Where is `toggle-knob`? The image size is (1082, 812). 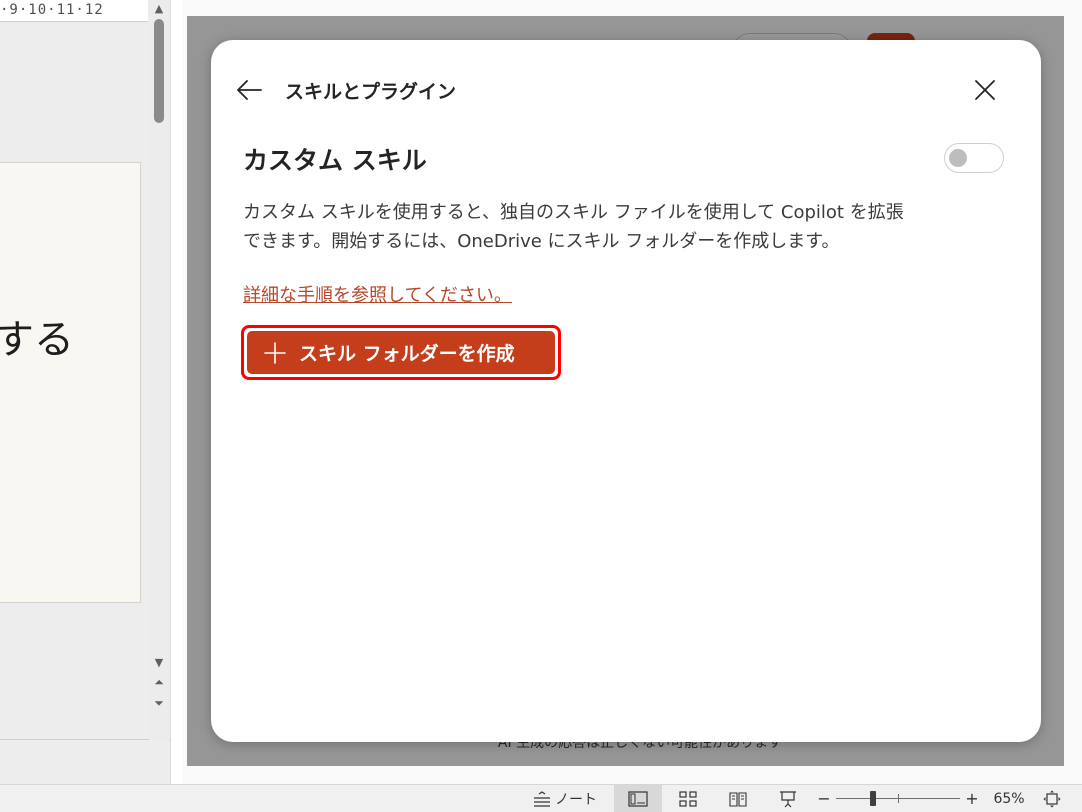
toggle-knob is located at coordinates (958, 158).